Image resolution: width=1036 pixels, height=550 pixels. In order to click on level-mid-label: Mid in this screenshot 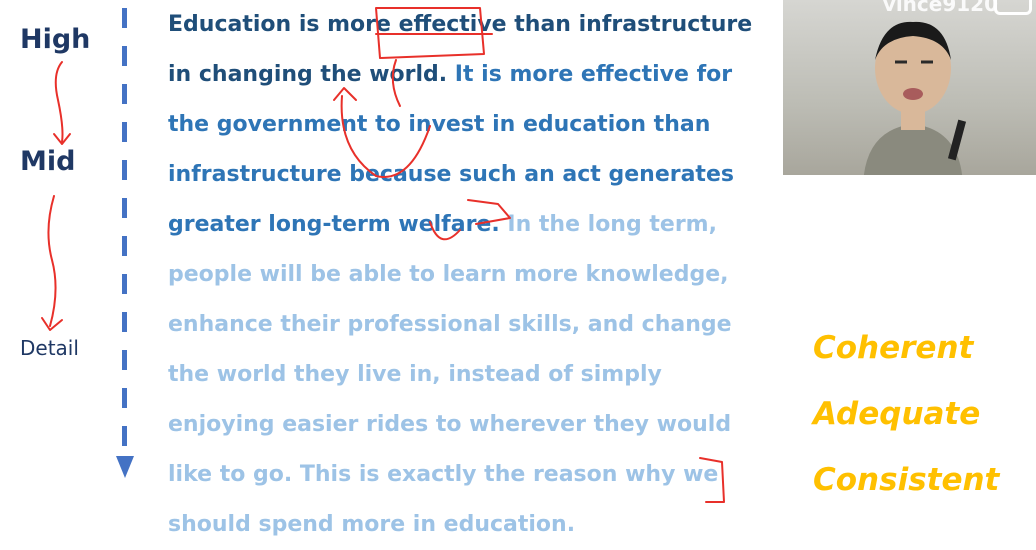, I will do `click(48, 161)`.